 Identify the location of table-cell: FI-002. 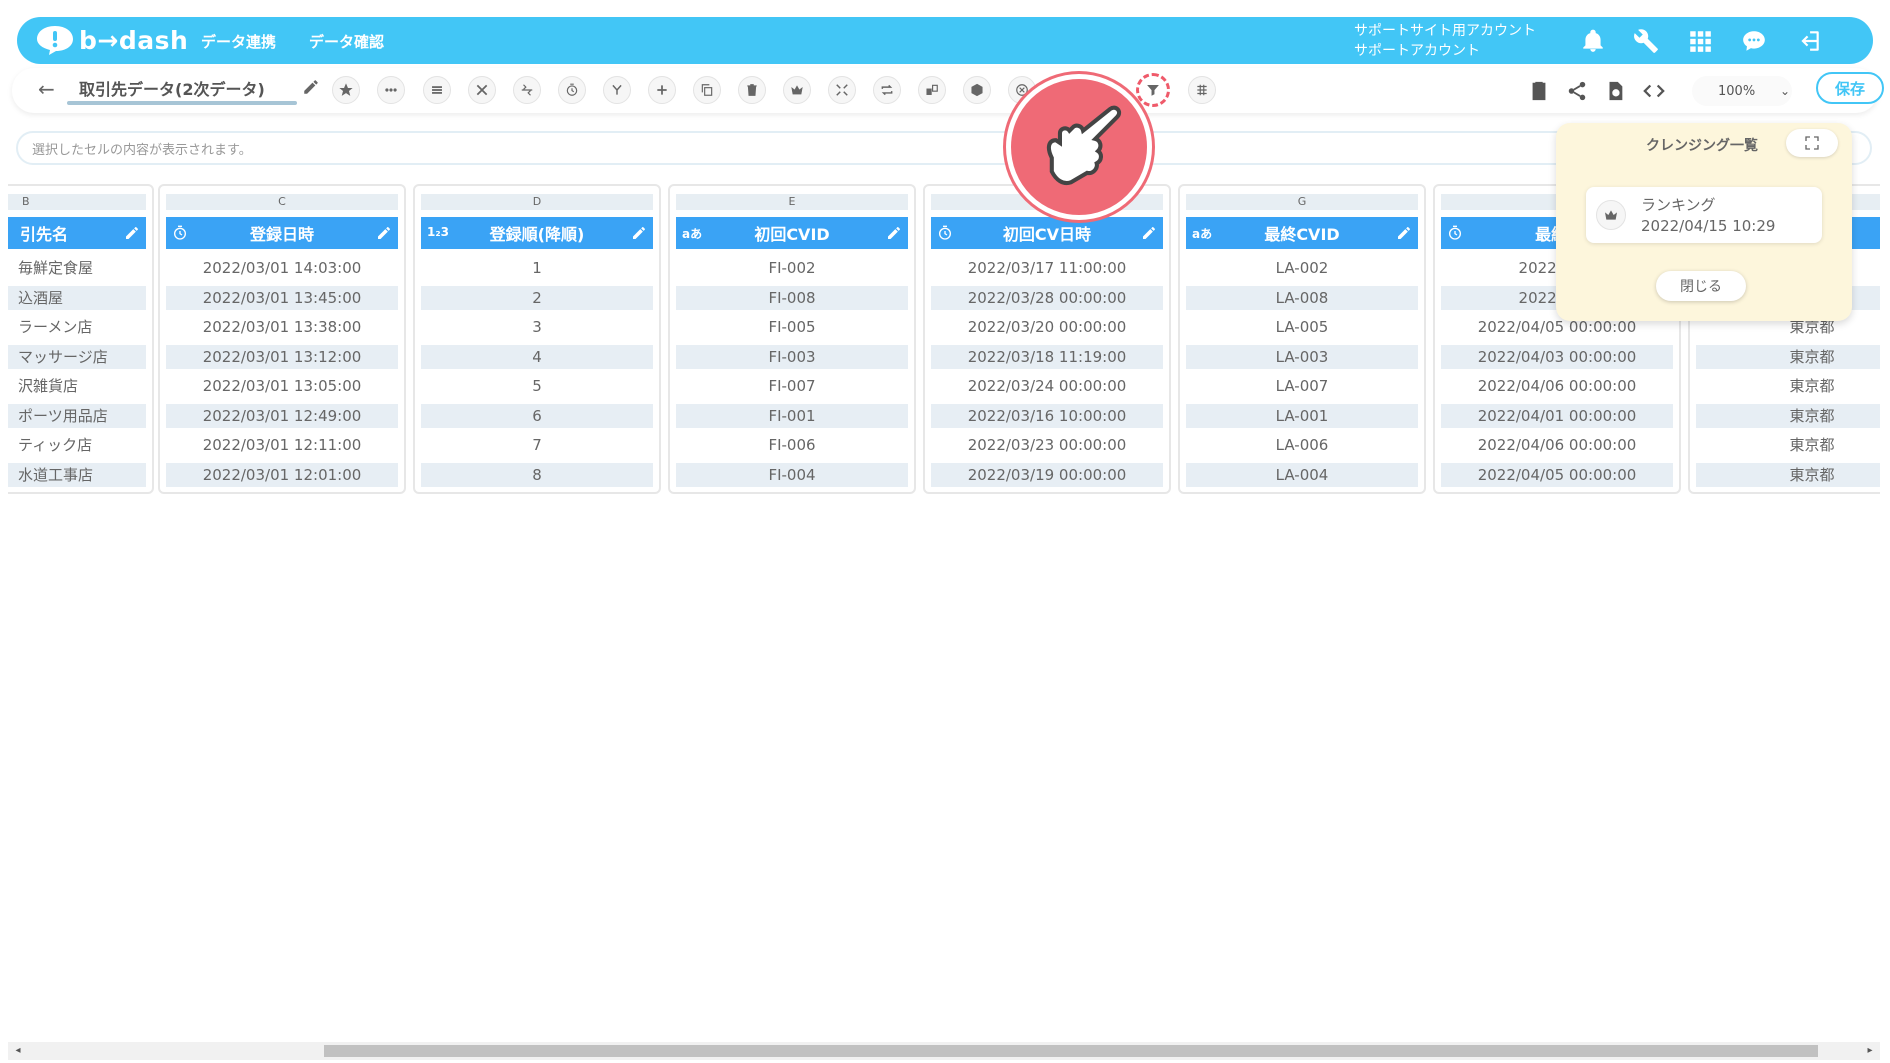
(792, 268).